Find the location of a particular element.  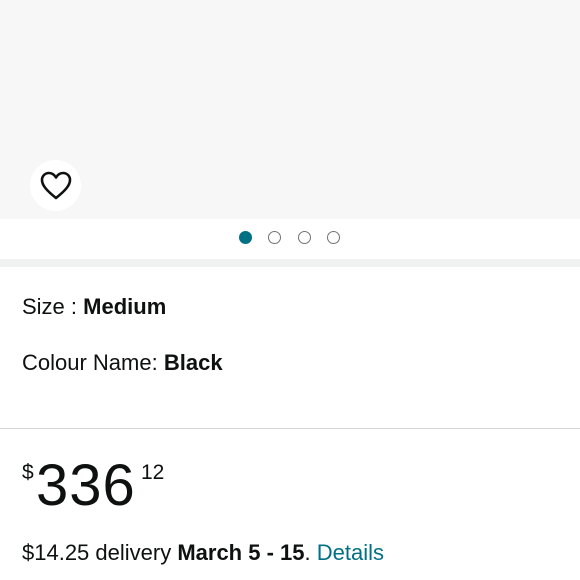

delivery-info: $14.25 delivery March 5 - 15. Details is located at coordinates (203, 553).